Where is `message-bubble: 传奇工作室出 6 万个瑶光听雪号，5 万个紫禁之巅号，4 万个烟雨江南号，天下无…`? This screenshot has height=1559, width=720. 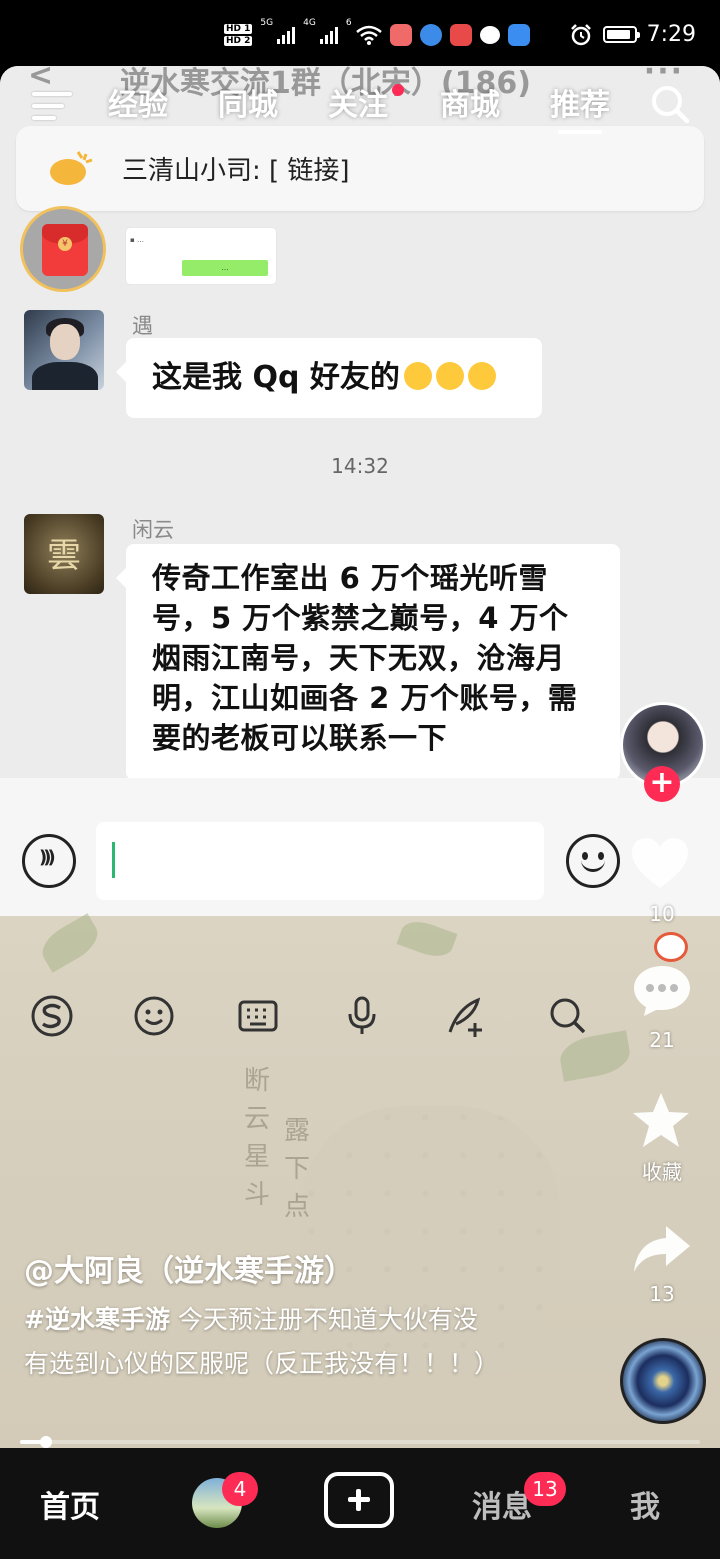
message-bubble: 传奇工作室出 6 万个瑶光听雪号，5 万个紫禁之巅号，4 万个烟雨江南号，天下无… is located at coordinates (368, 662).